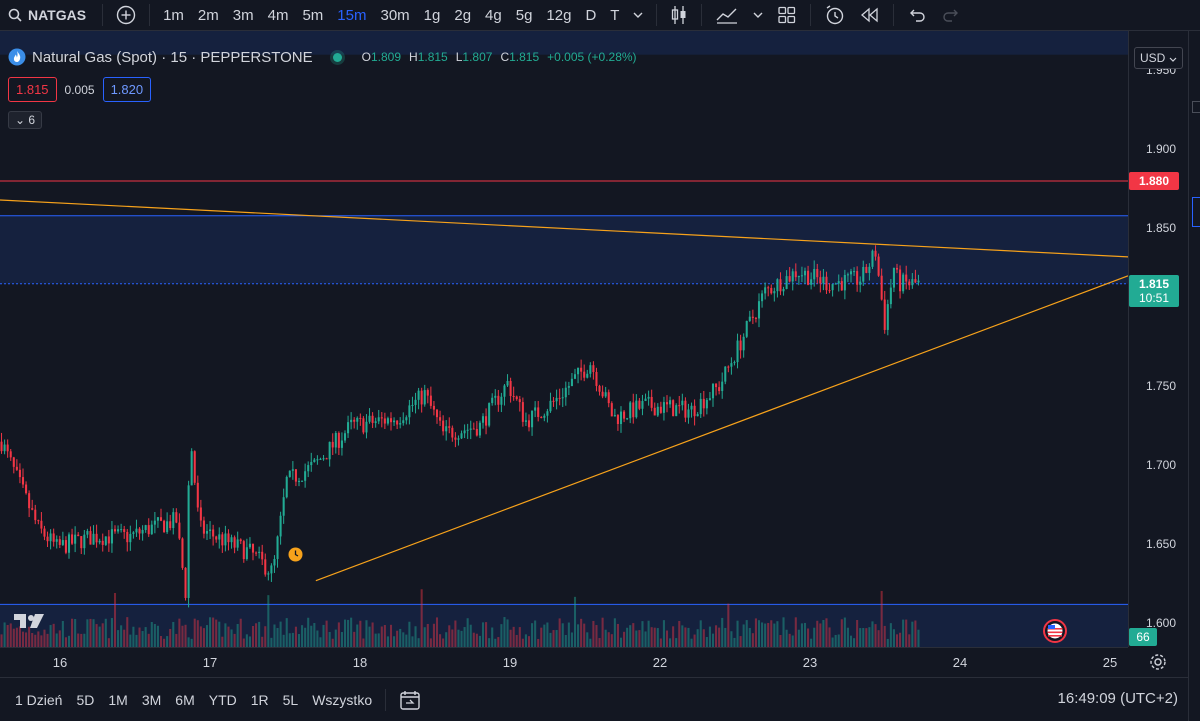 The width and height of the screenshot is (1200, 721). What do you see at coordinates (1196, 212) in the screenshot?
I see `sidebar-tab` at bounding box center [1196, 212].